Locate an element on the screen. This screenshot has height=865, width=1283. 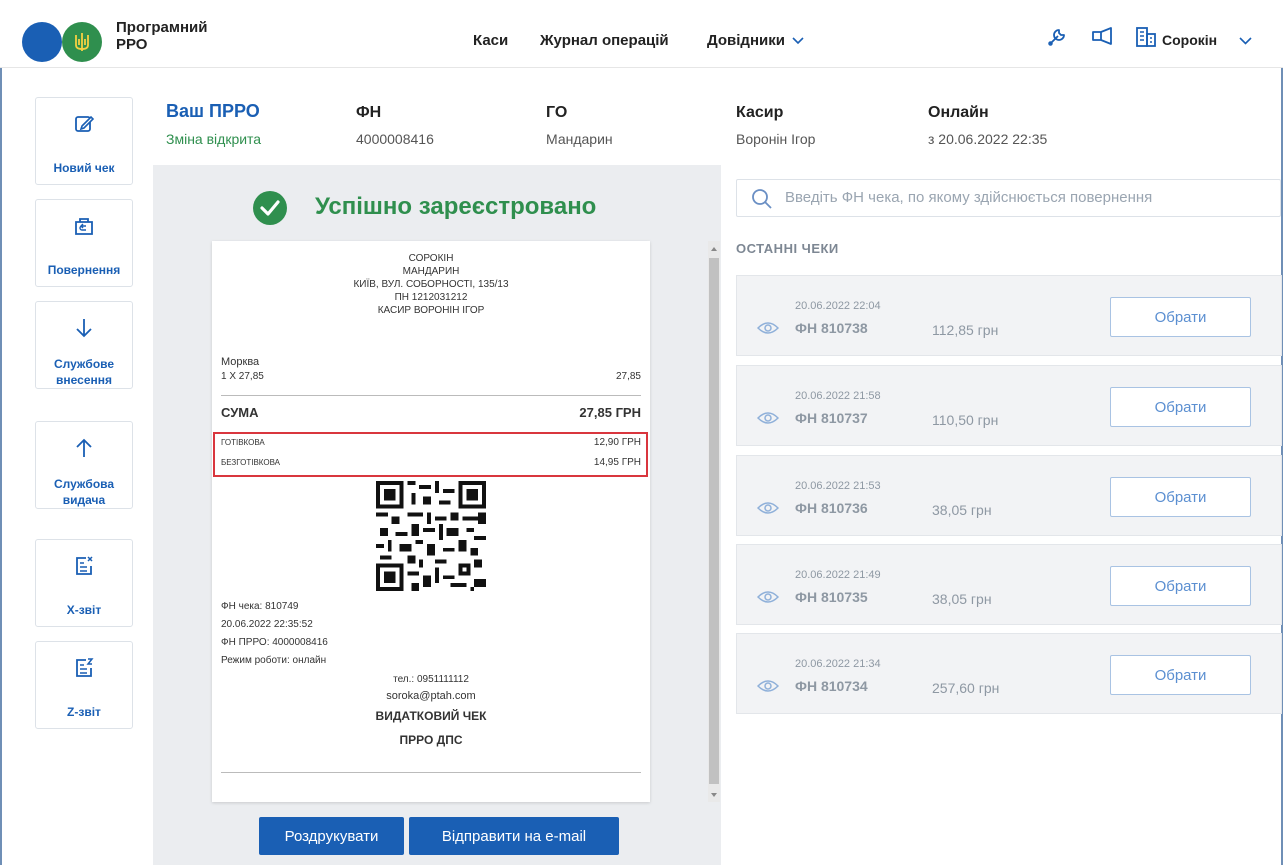
cashier-label: Касир is located at coordinates (760, 112).